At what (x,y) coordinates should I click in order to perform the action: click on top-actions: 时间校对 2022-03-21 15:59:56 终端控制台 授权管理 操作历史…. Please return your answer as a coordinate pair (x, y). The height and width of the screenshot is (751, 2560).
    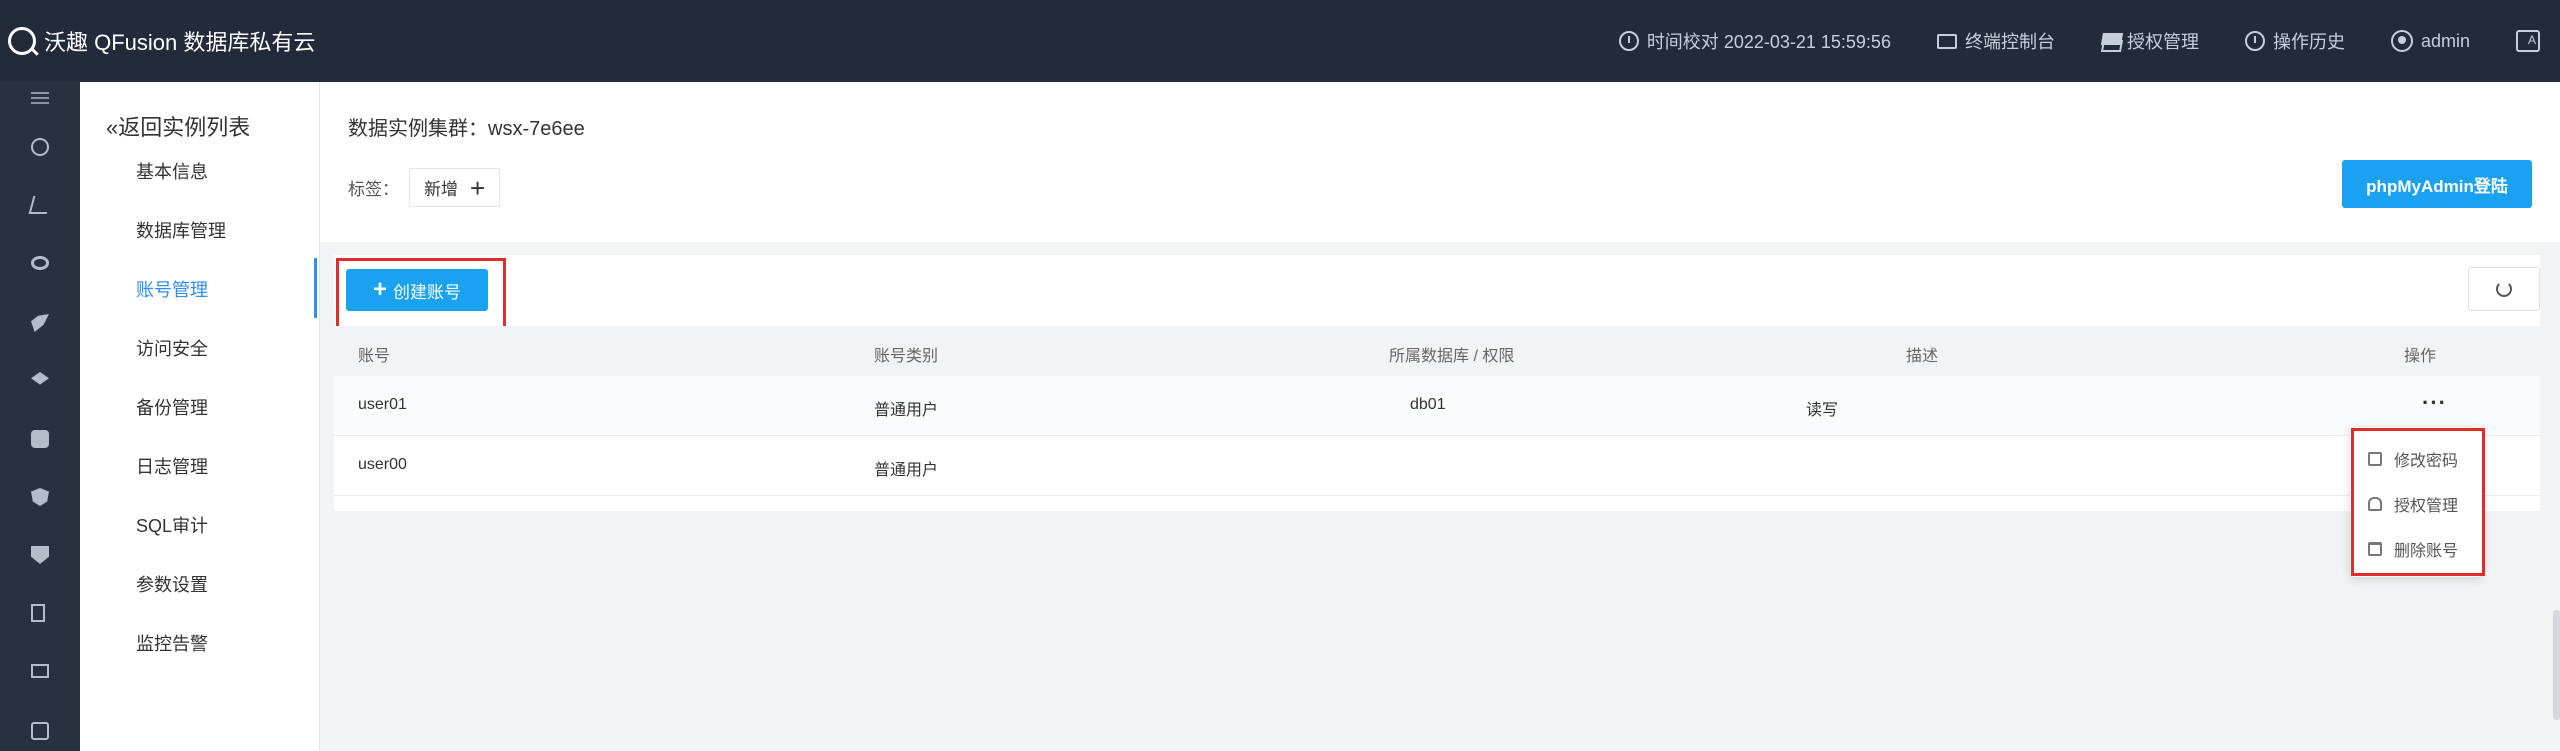
    Looking at the image, I should click on (2078, 41).